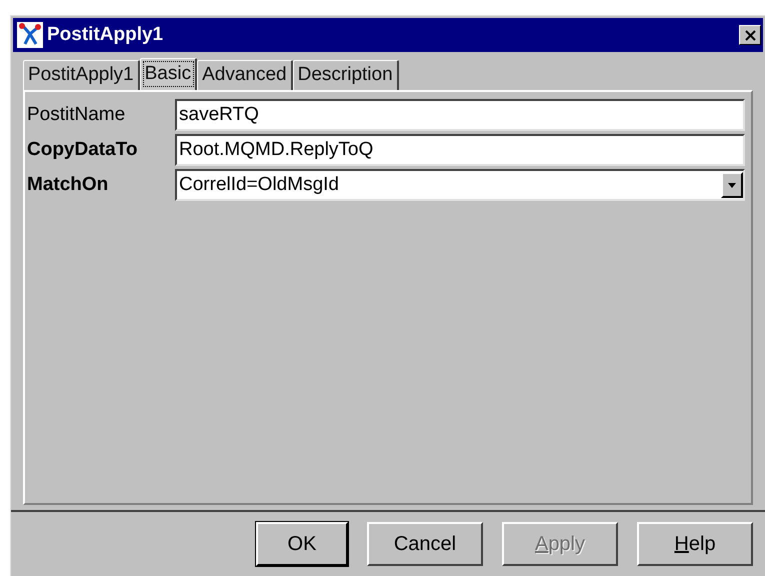 The height and width of the screenshot is (576, 765). Describe the element at coordinates (345, 75) in the screenshot. I see `tab: Description` at that location.